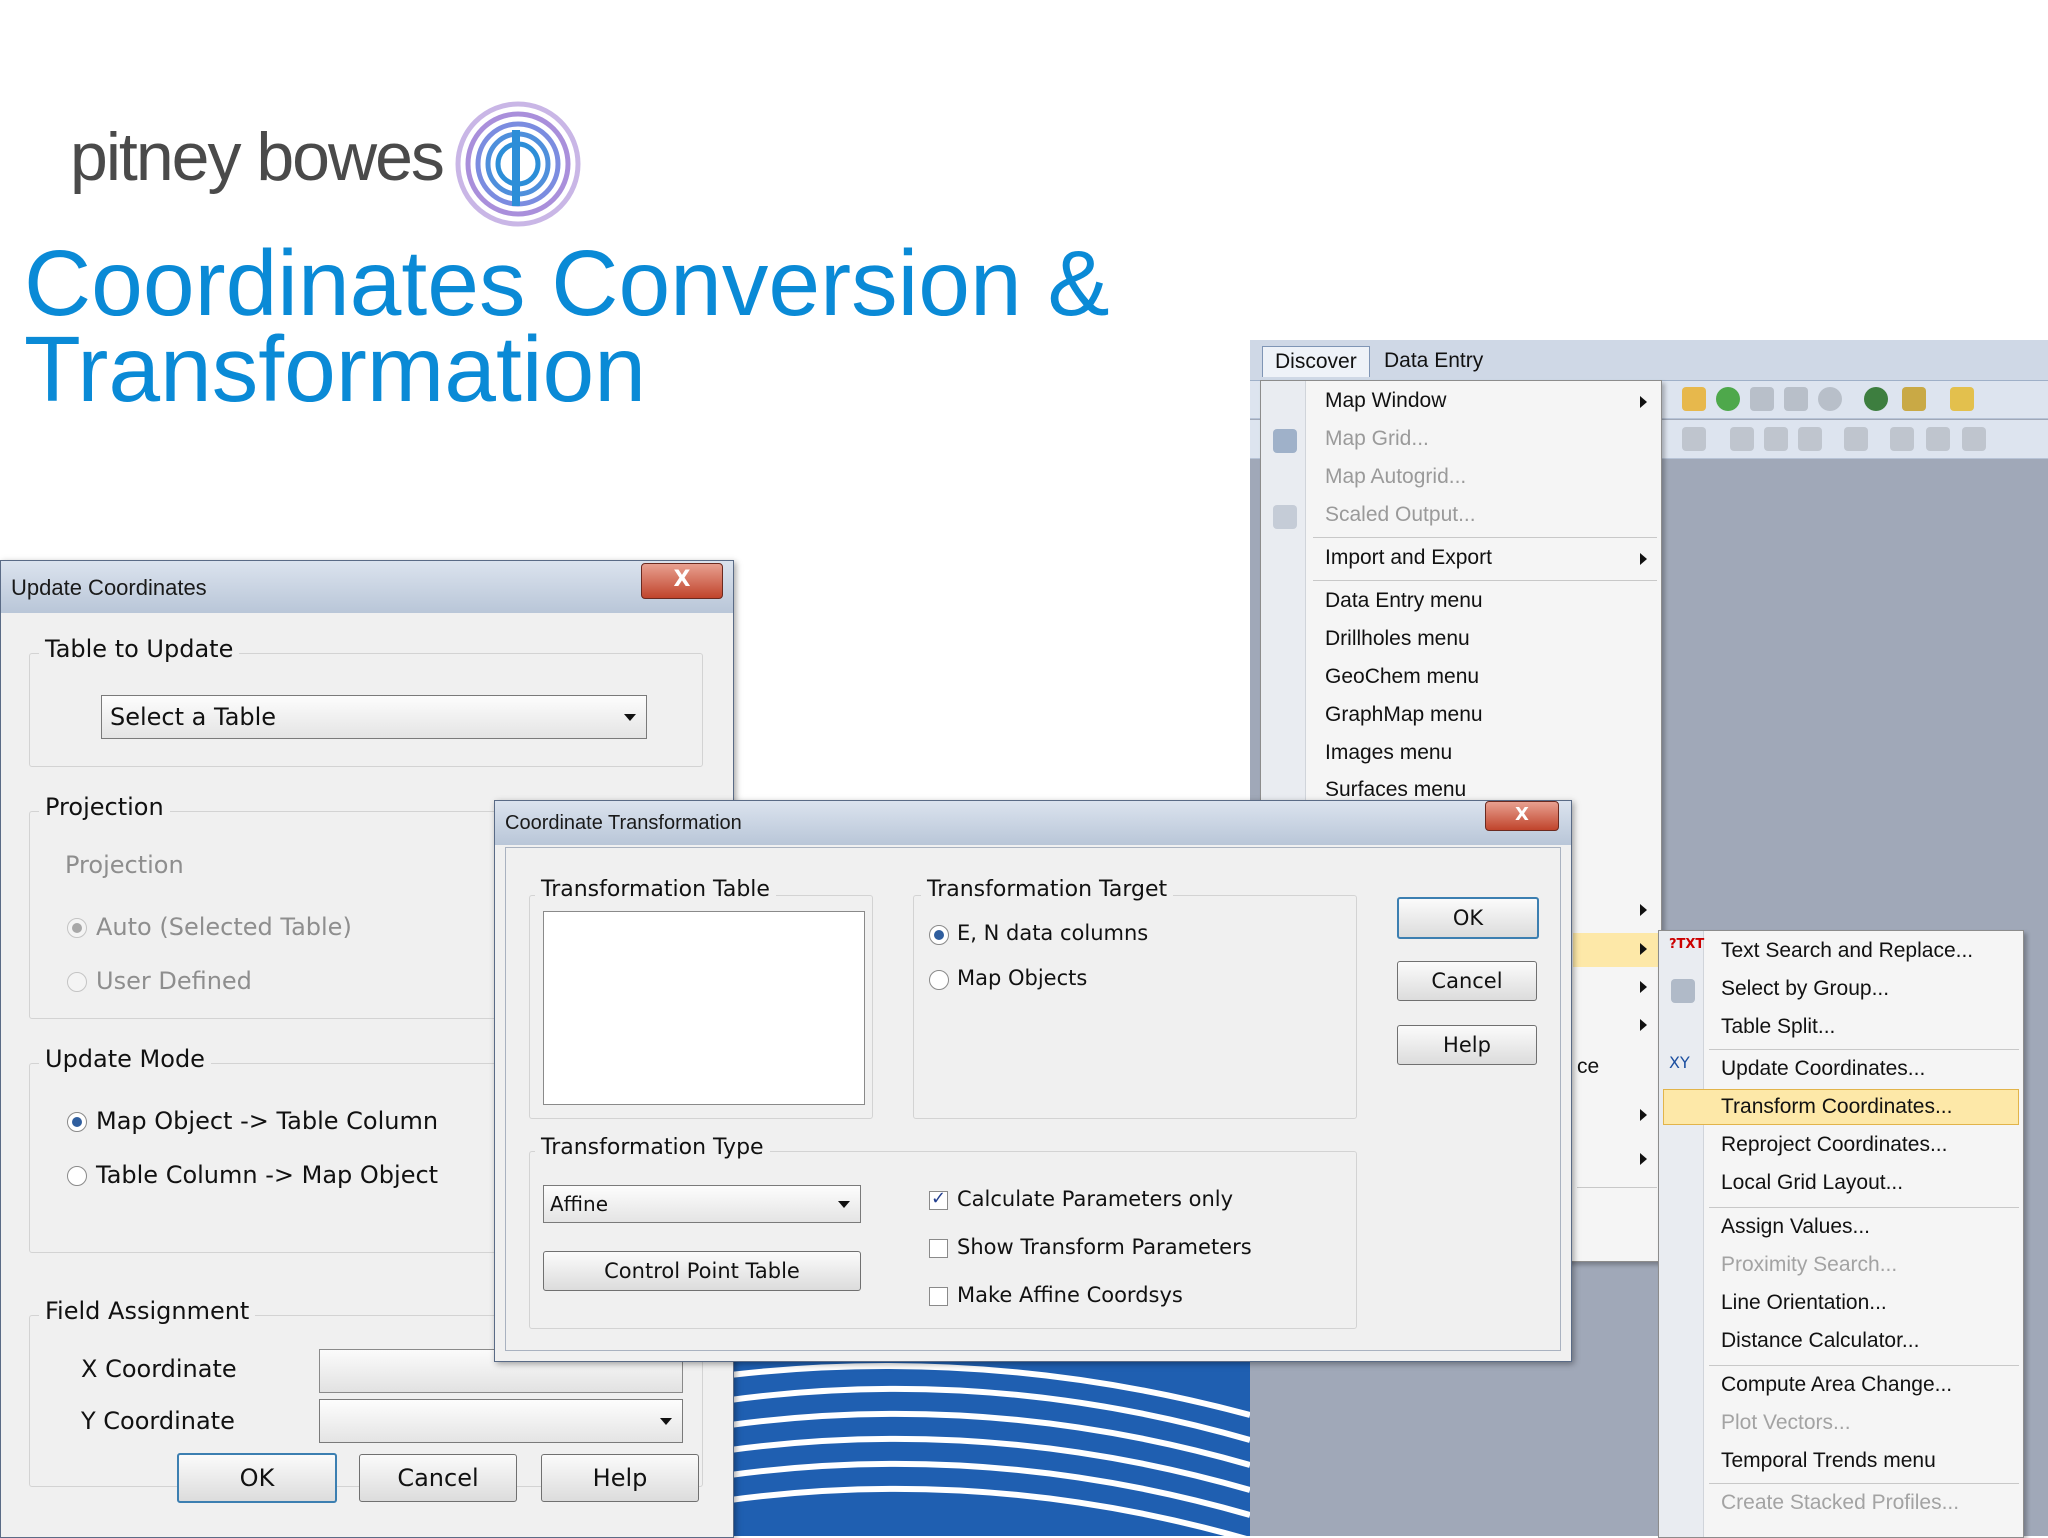 This screenshot has height=1538, width=2048. I want to click on group-label: Projection, so click(104, 807).